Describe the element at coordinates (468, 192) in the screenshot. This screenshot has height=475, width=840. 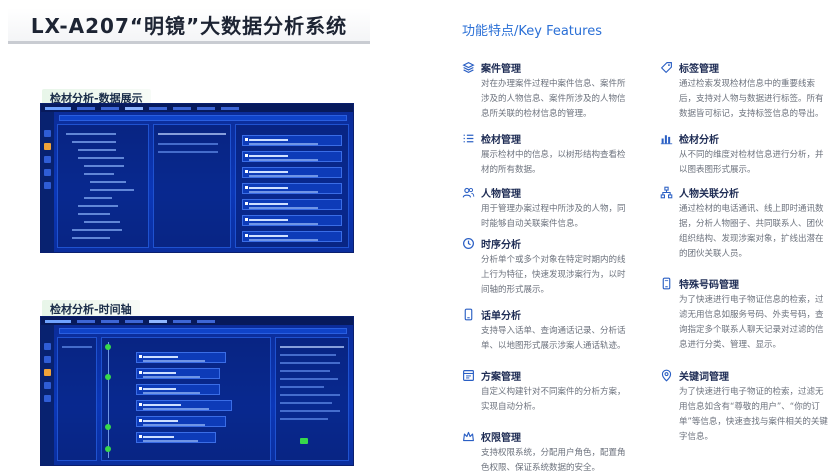
I see `people-icon` at that location.